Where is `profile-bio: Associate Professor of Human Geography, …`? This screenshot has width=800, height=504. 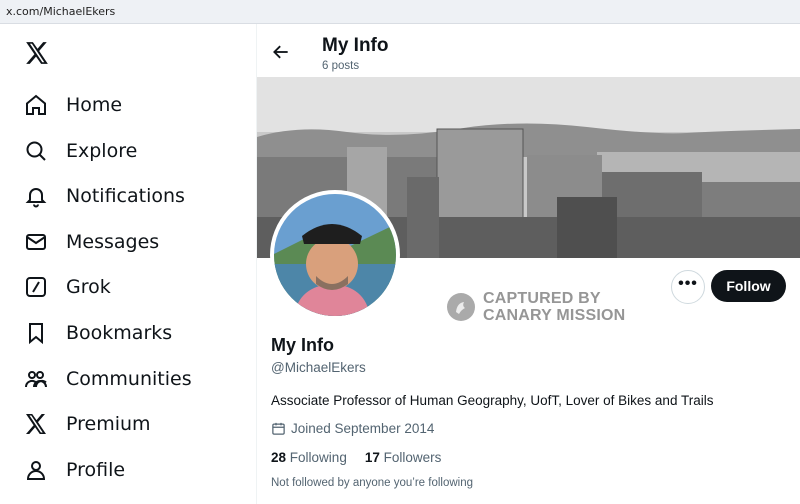
profile-bio: Associate Professor of Human Geography, … is located at coordinates (492, 400).